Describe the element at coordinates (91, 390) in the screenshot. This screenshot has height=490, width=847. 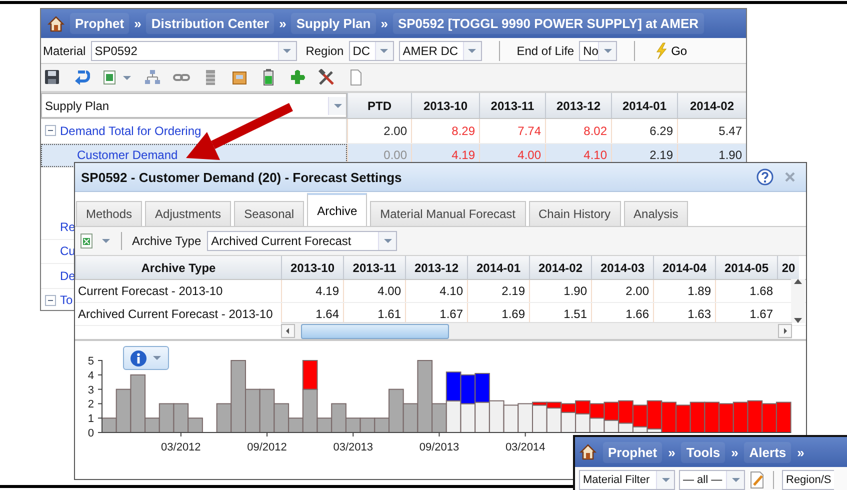
I see `axis-label: 3` at that location.